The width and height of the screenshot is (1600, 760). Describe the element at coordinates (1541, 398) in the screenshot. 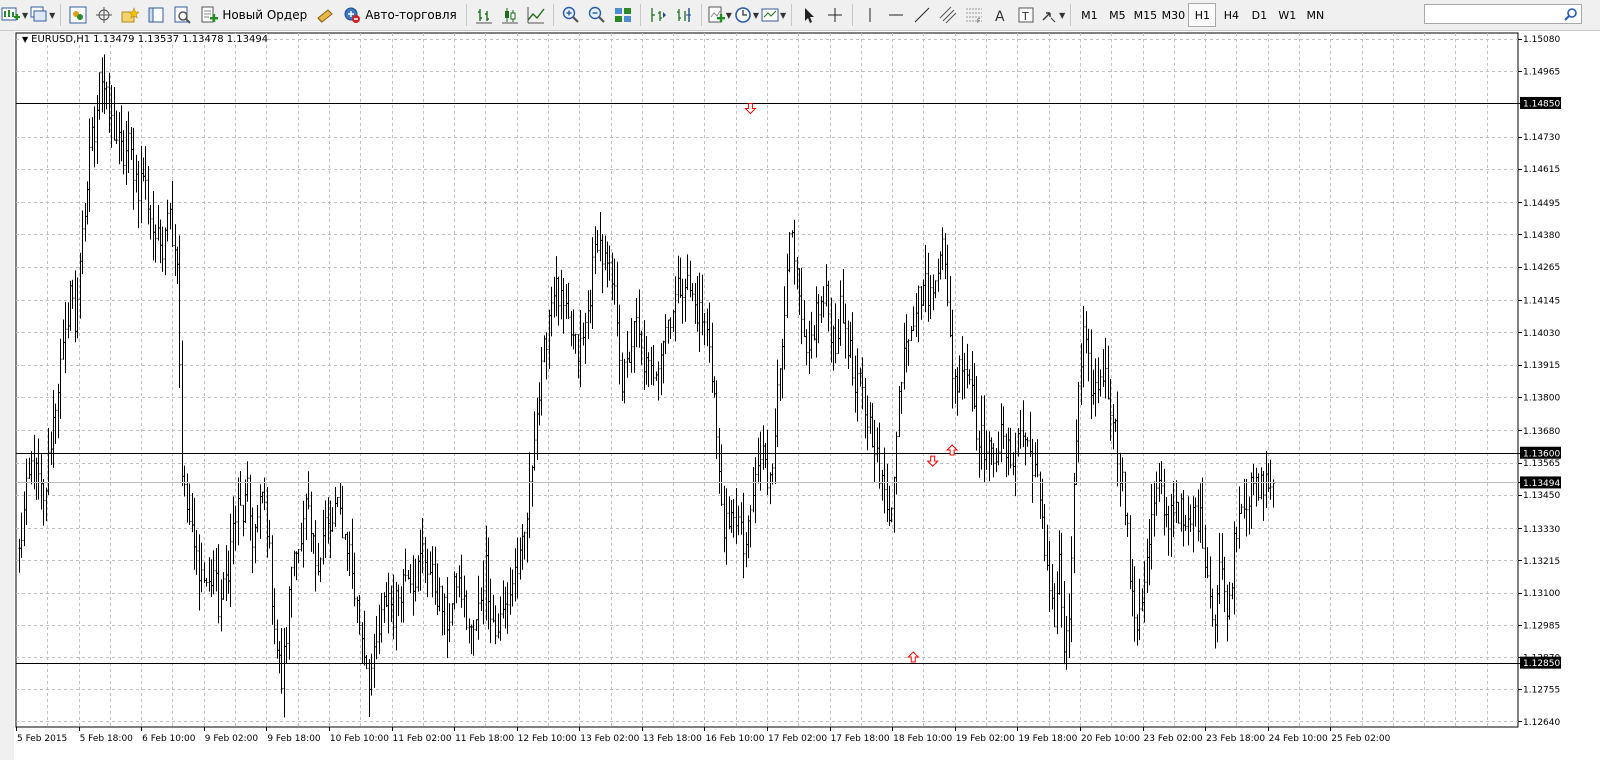

I see `price-axis-label: 1.13800` at that location.